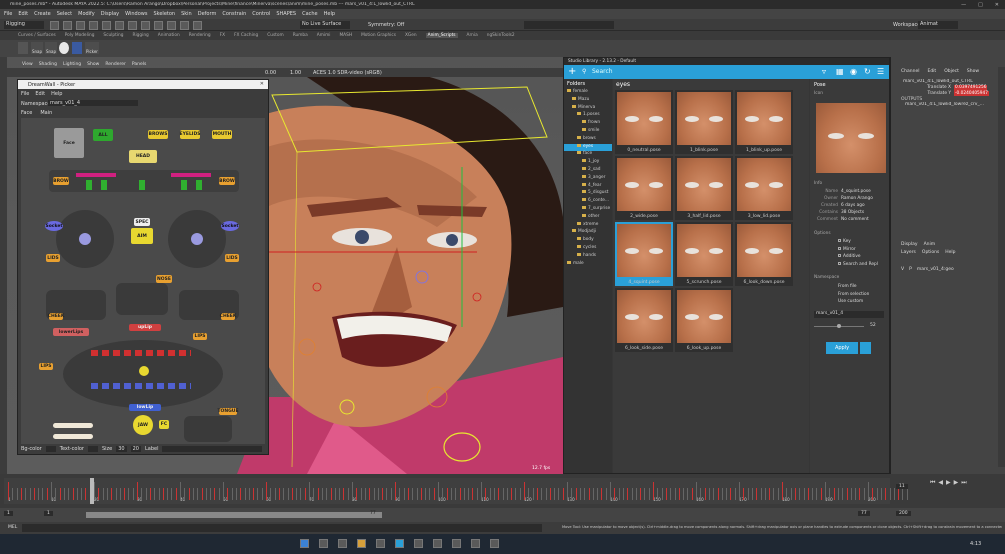 The image size is (1005, 554). I want to click on goto-start-icon: ⏮, so click(932, 484).